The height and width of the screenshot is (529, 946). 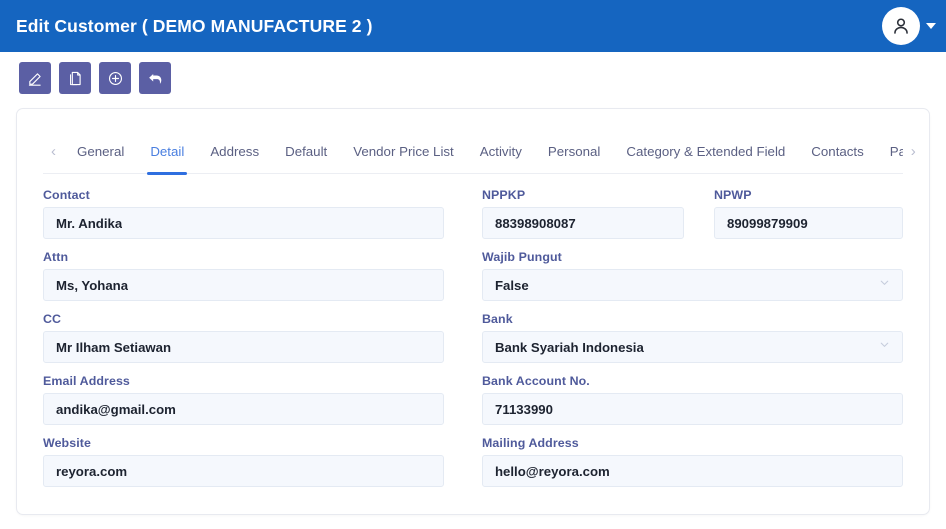 I want to click on email-address-label: Email Address, so click(x=86, y=381).